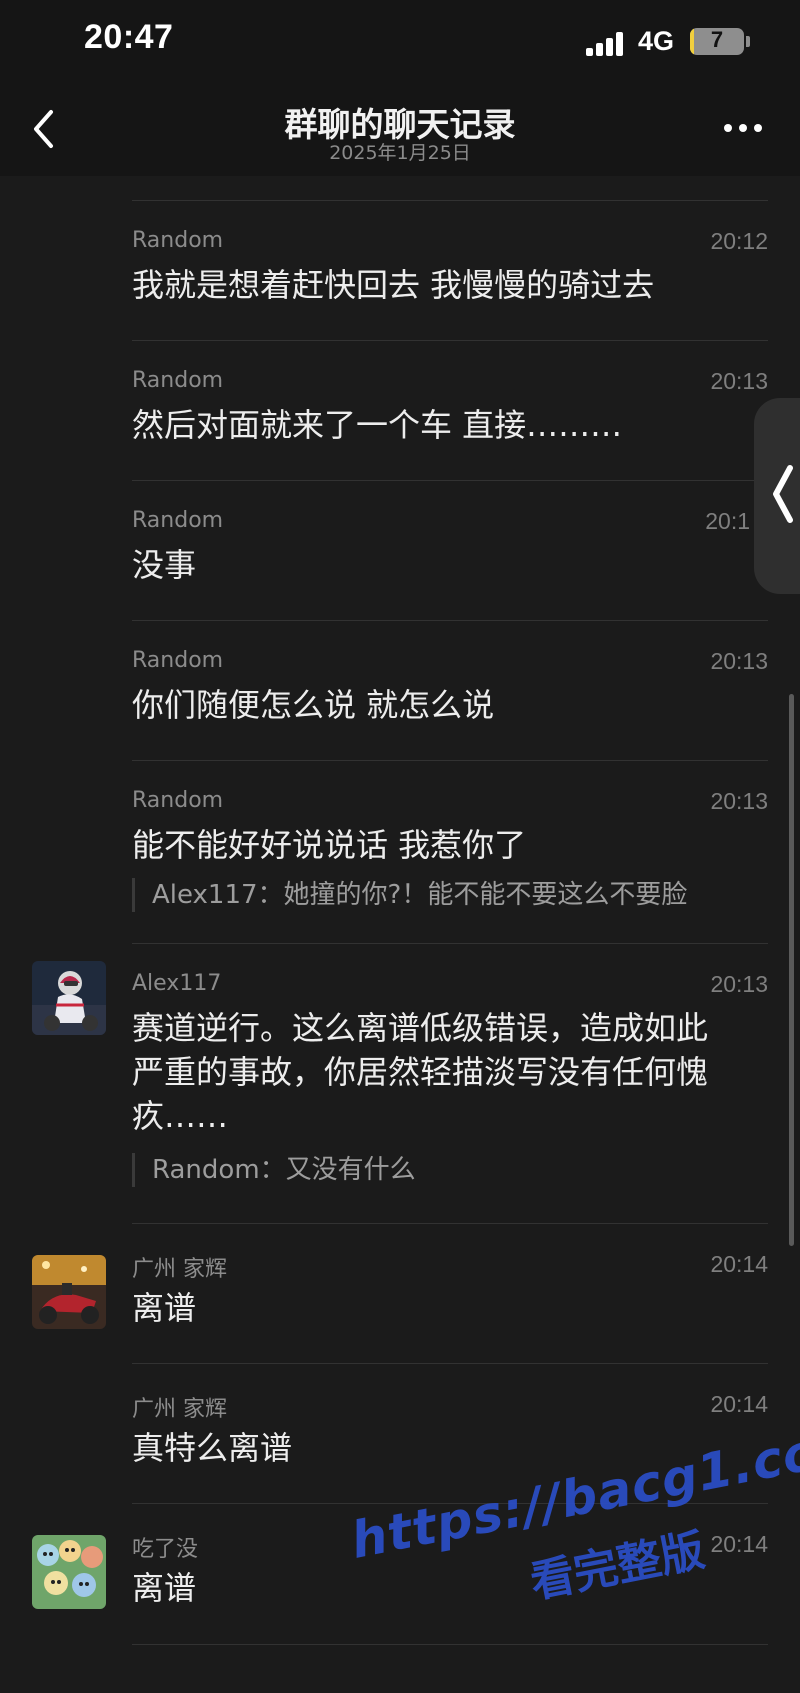  Describe the element at coordinates (274, 1170) in the screenshot. I see `quoted-message: Random：又没有什么` at that location.